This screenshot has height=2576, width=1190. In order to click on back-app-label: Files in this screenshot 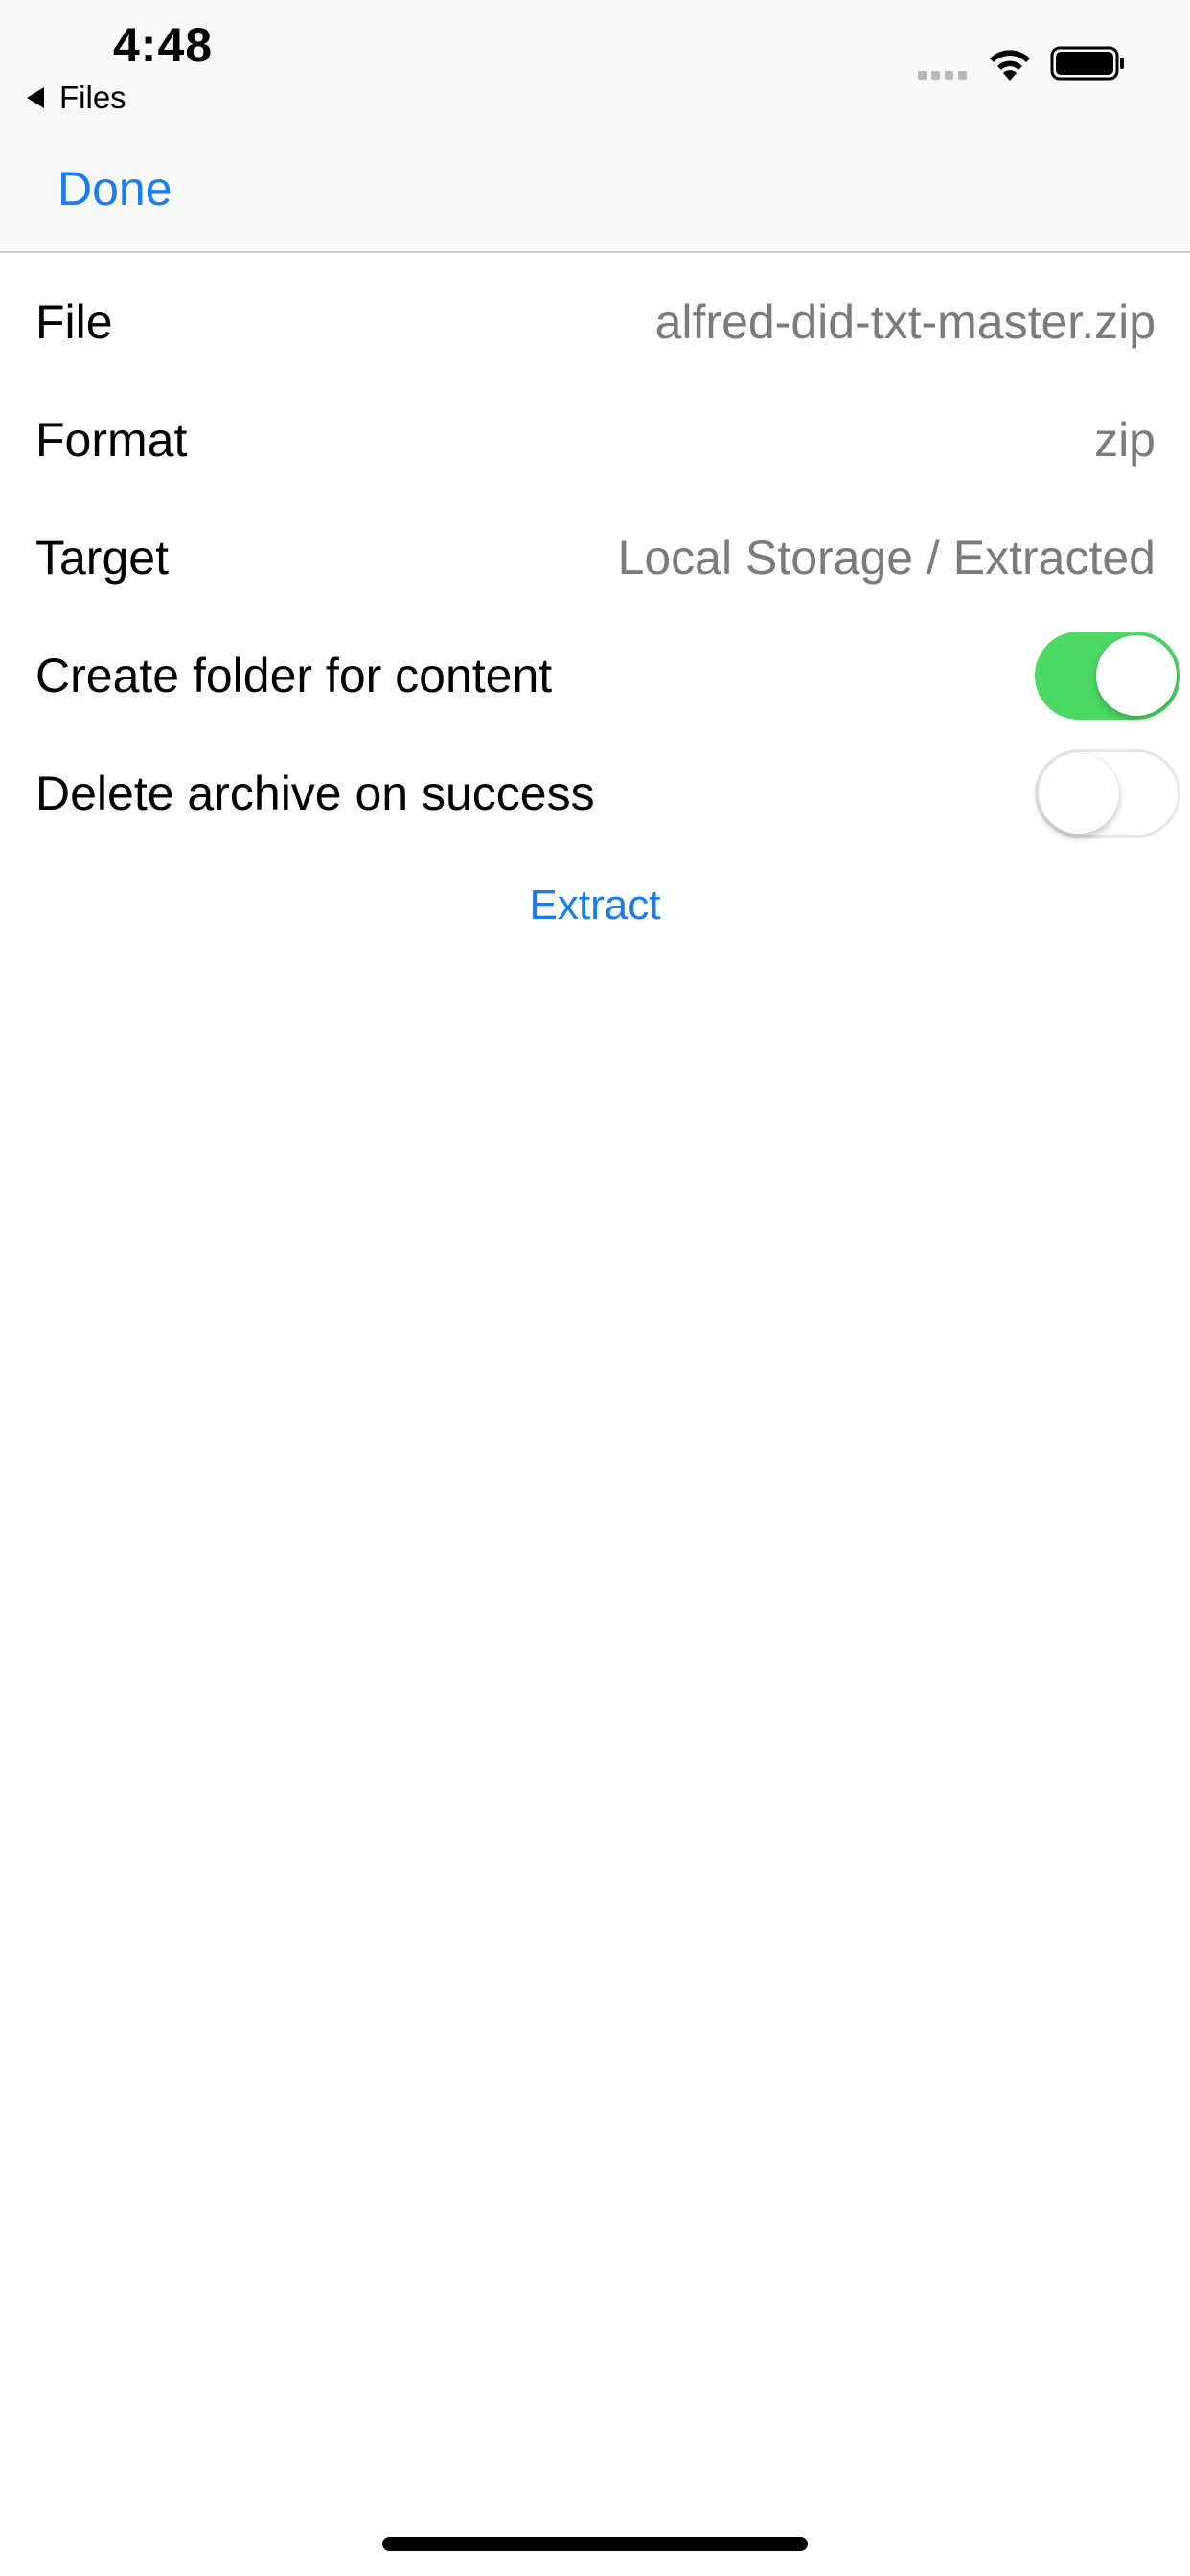, I will do `click(93, 97)`.